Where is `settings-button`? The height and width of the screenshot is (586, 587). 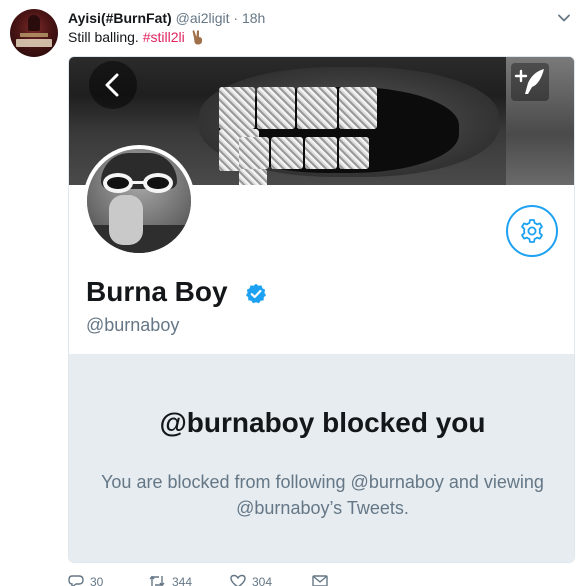
settings-button is located at coordinates (532, 231).